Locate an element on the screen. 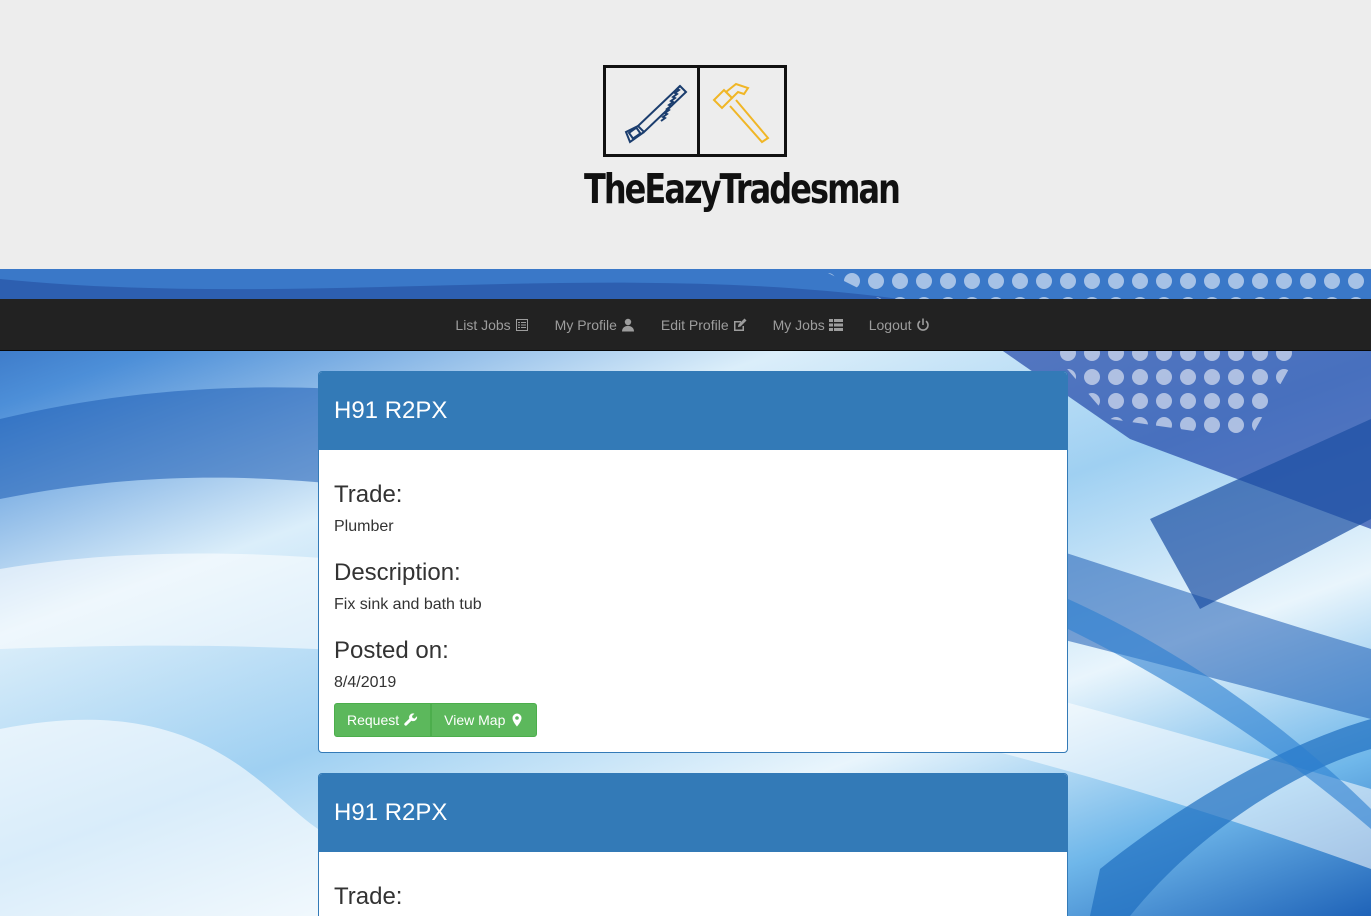 Image resolution: width=1371 pixels, height=916 pixels. power-off-icon is located at coordinates (922, 324).